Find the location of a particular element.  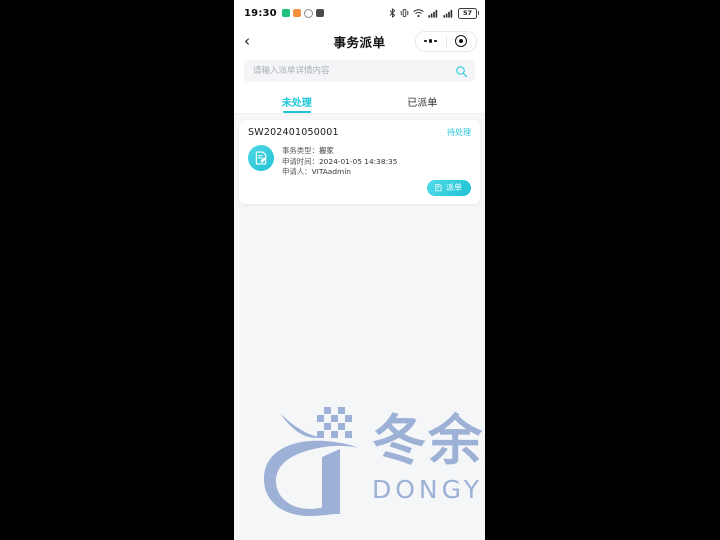

qq-badge-icon is located at coordinates (296, 13).